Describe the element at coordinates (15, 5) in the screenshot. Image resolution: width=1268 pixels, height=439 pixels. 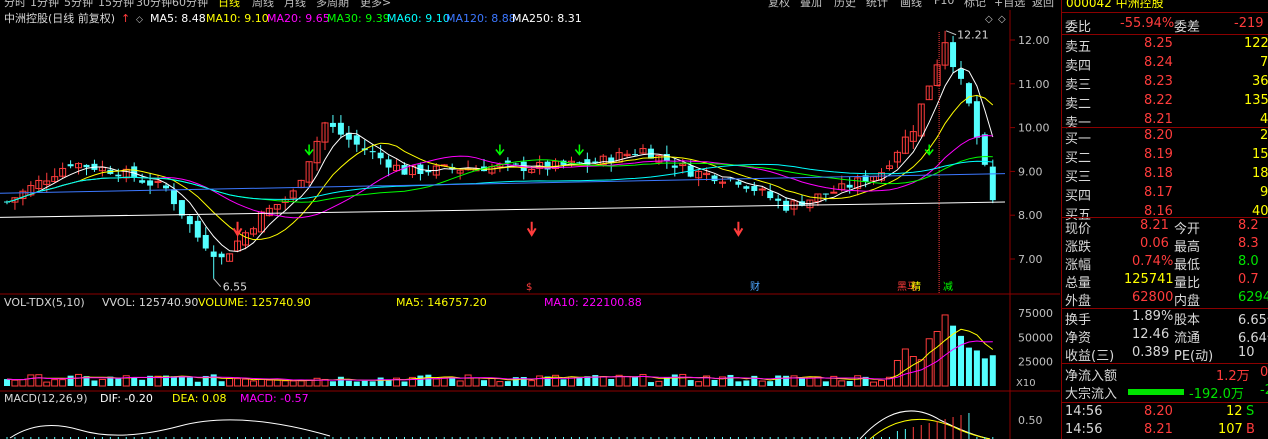
I see `period-tab-0: 分时` at that location.